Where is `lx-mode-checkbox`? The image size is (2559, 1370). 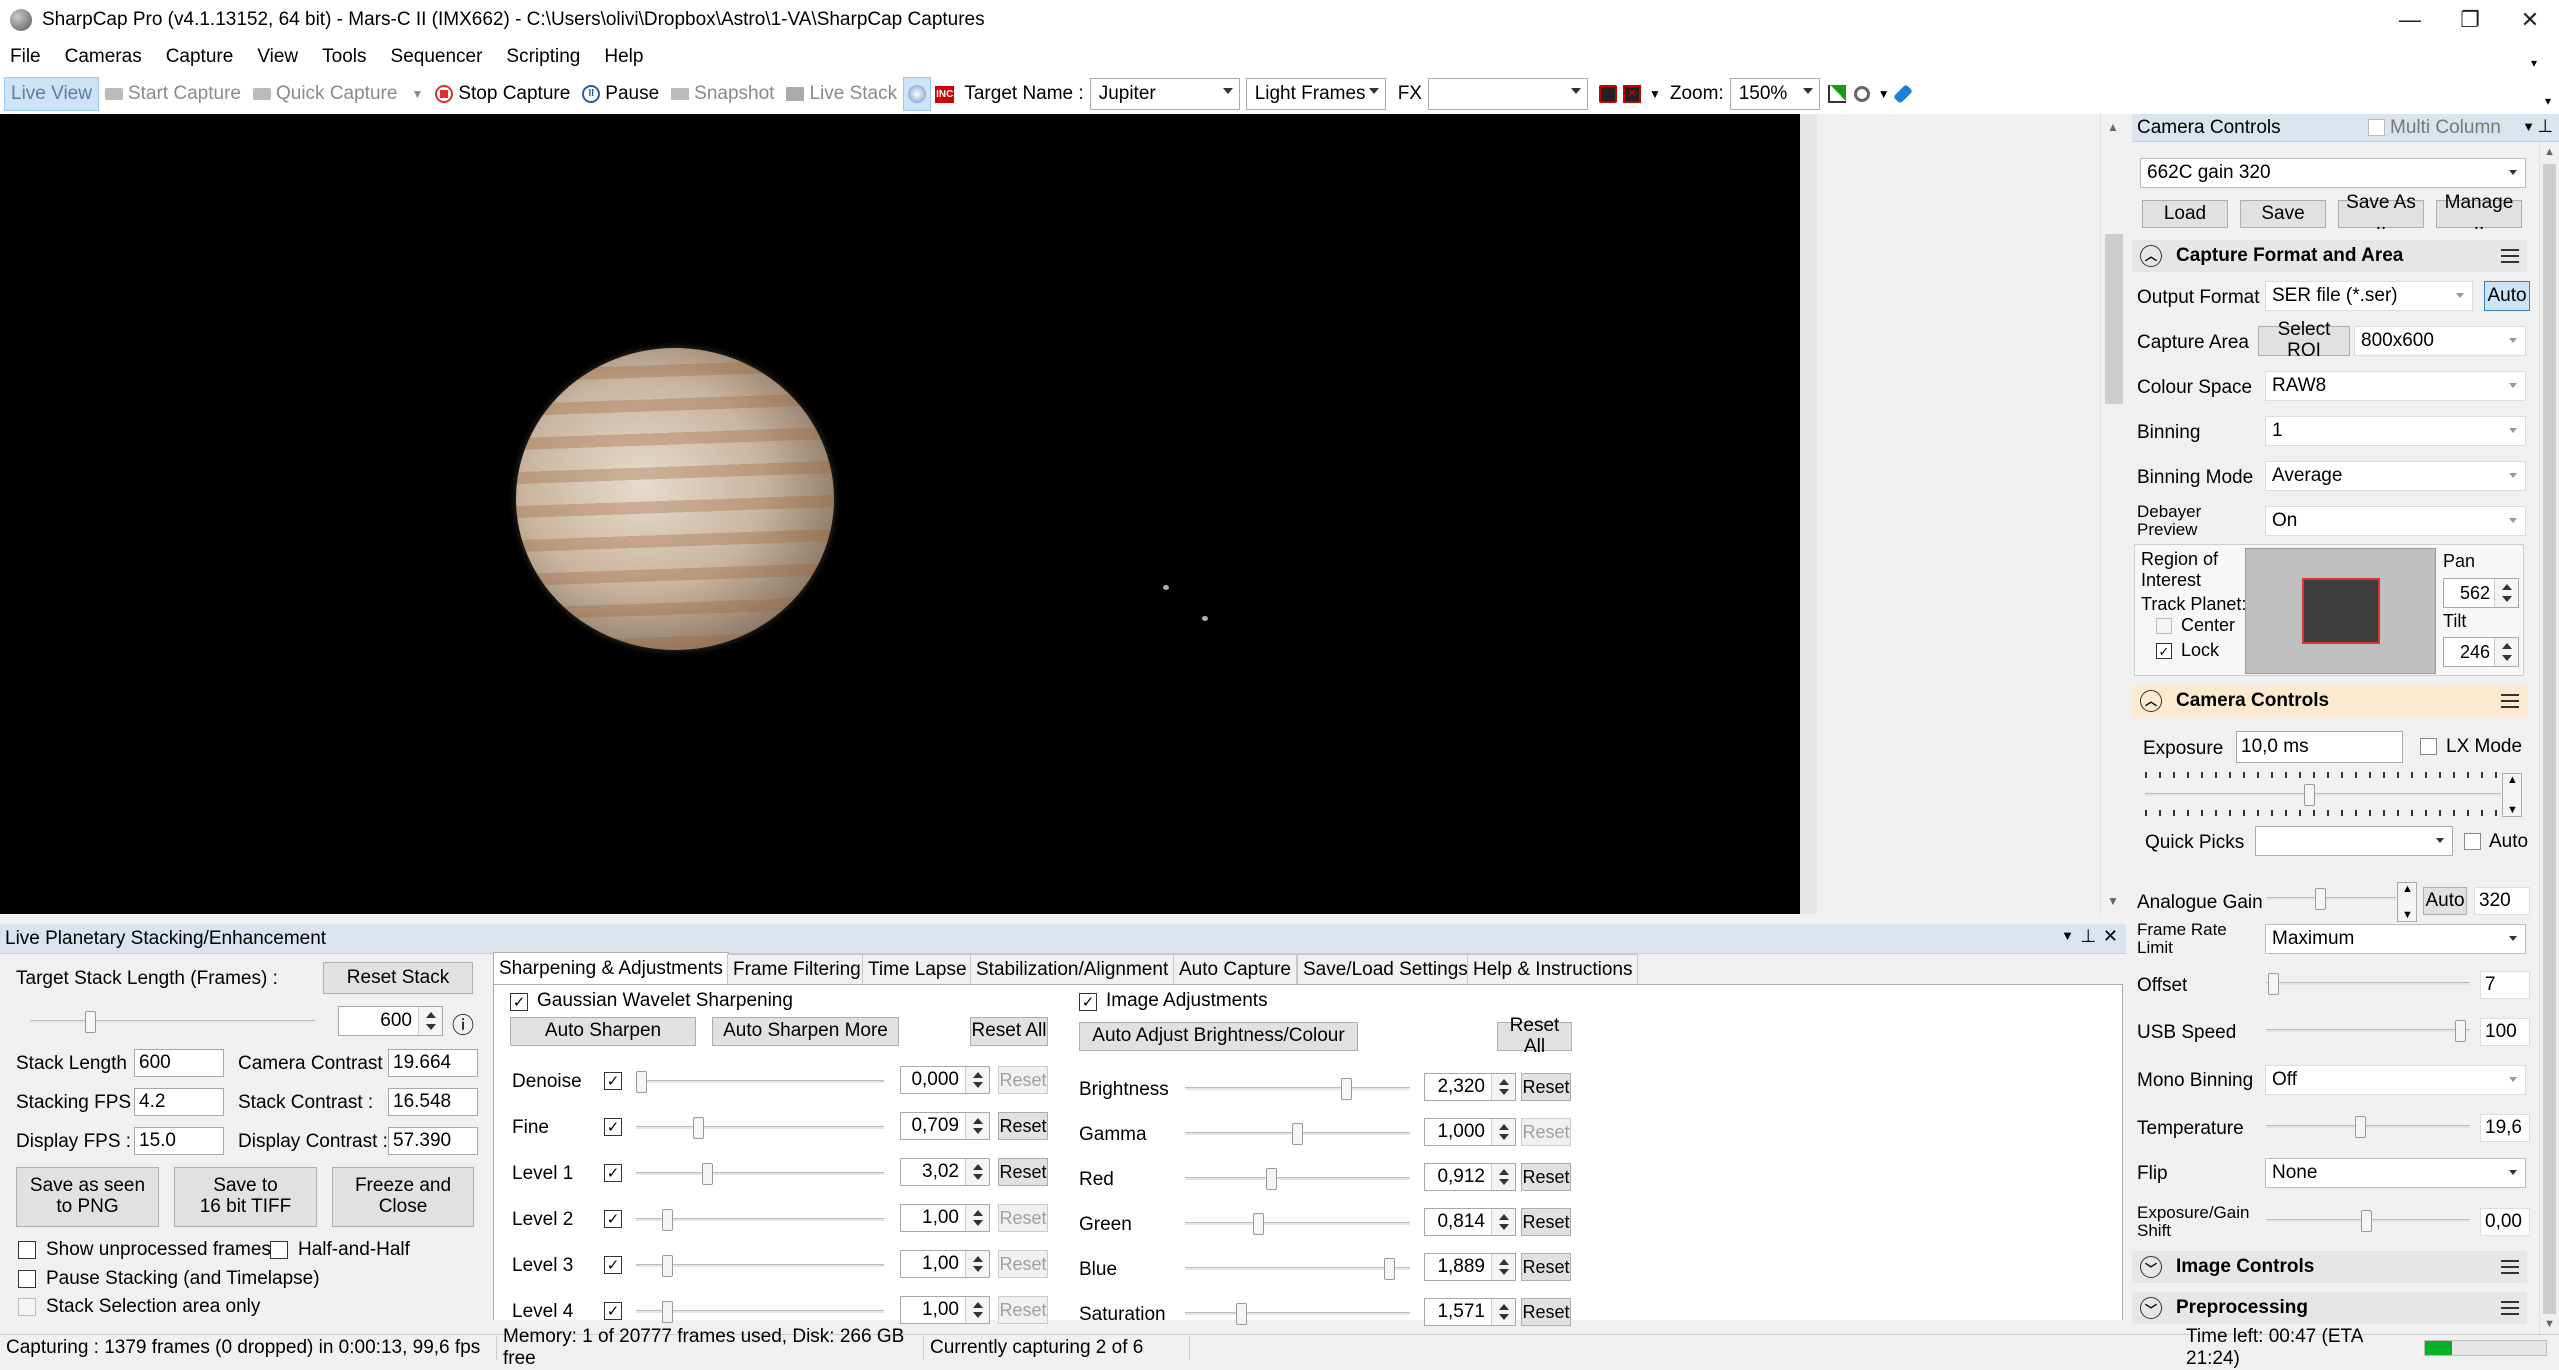
lx-mode-checkbox is located at coordinates (2428, 746).